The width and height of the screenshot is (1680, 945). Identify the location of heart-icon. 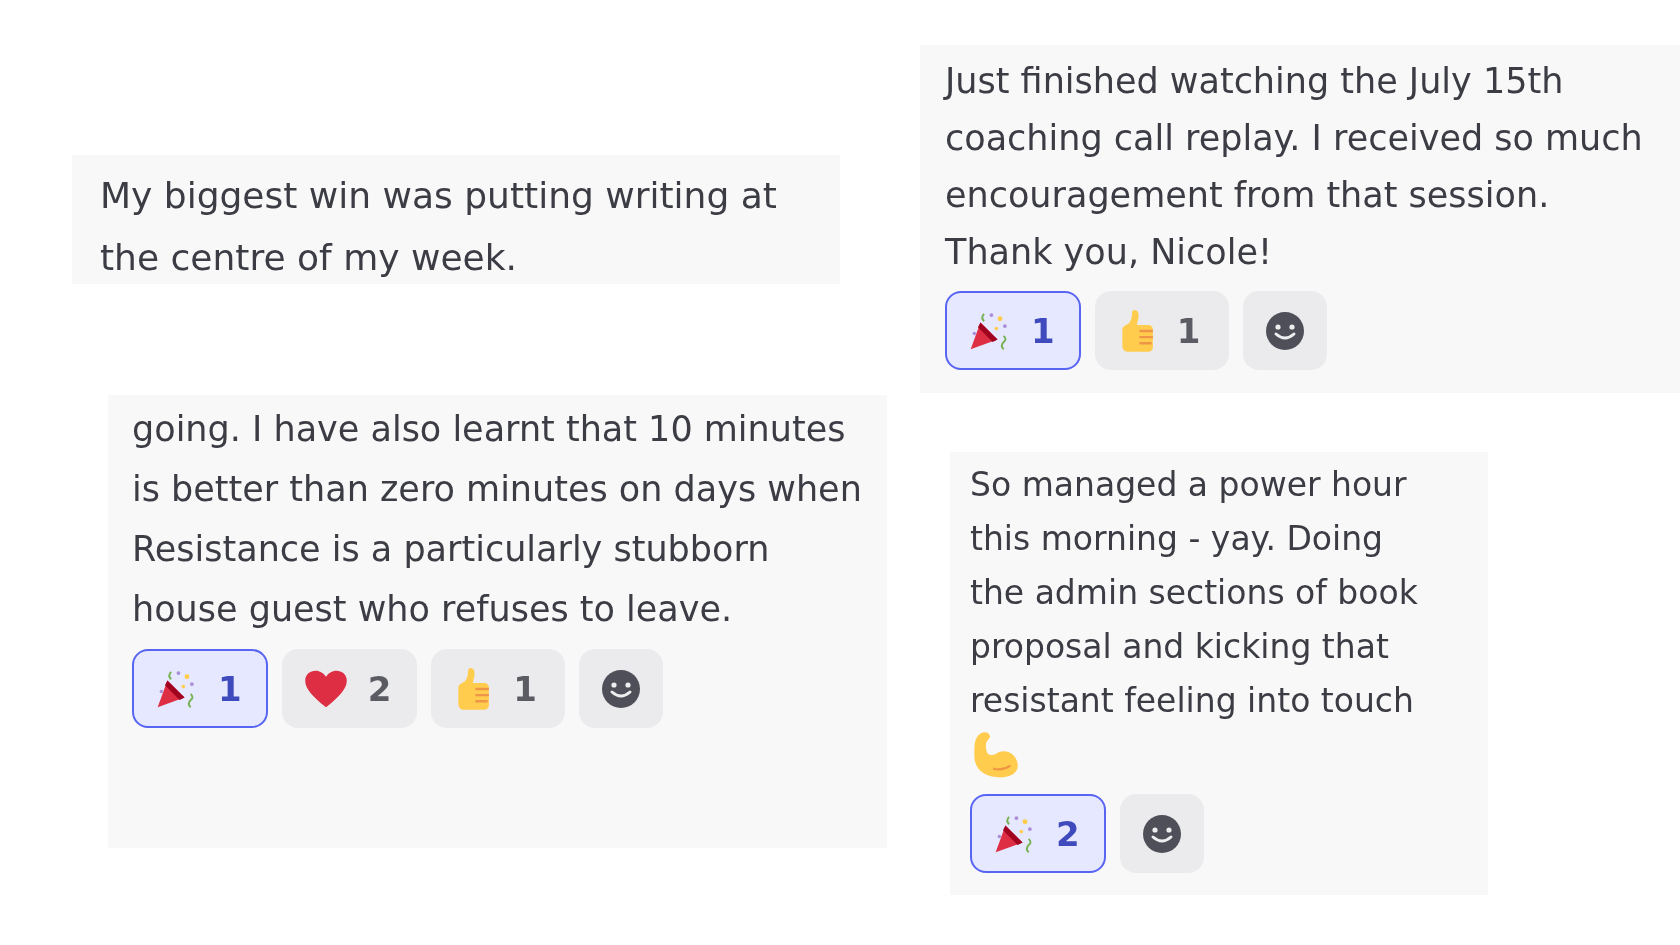
(325, 688).